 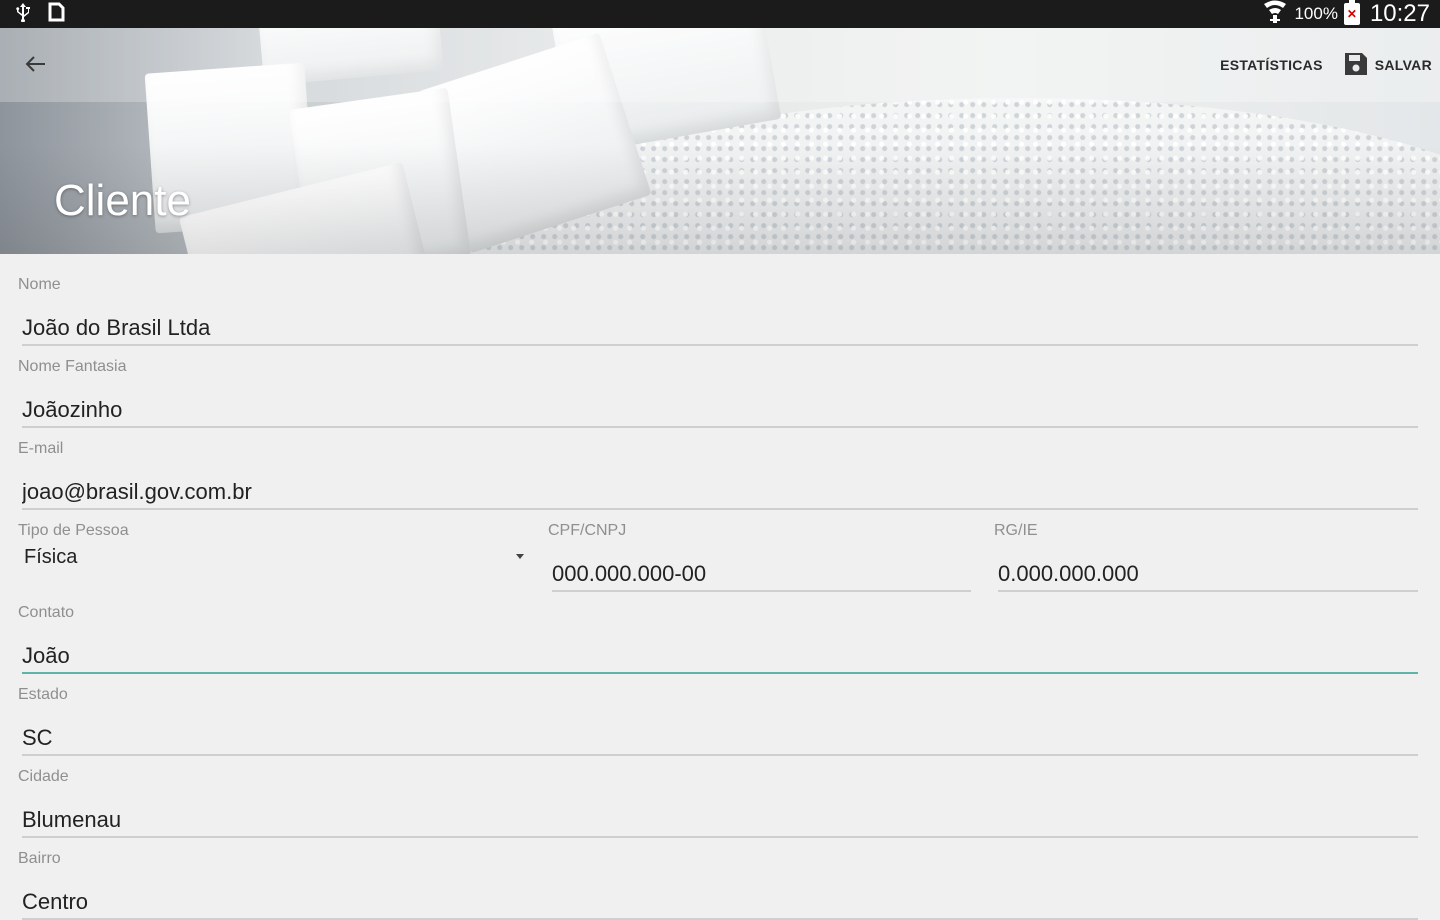 What do you see at coordinates (1403, 65) in the screenshot?
I see `save-label: SALVAR` at bounding box center [1403, 65].